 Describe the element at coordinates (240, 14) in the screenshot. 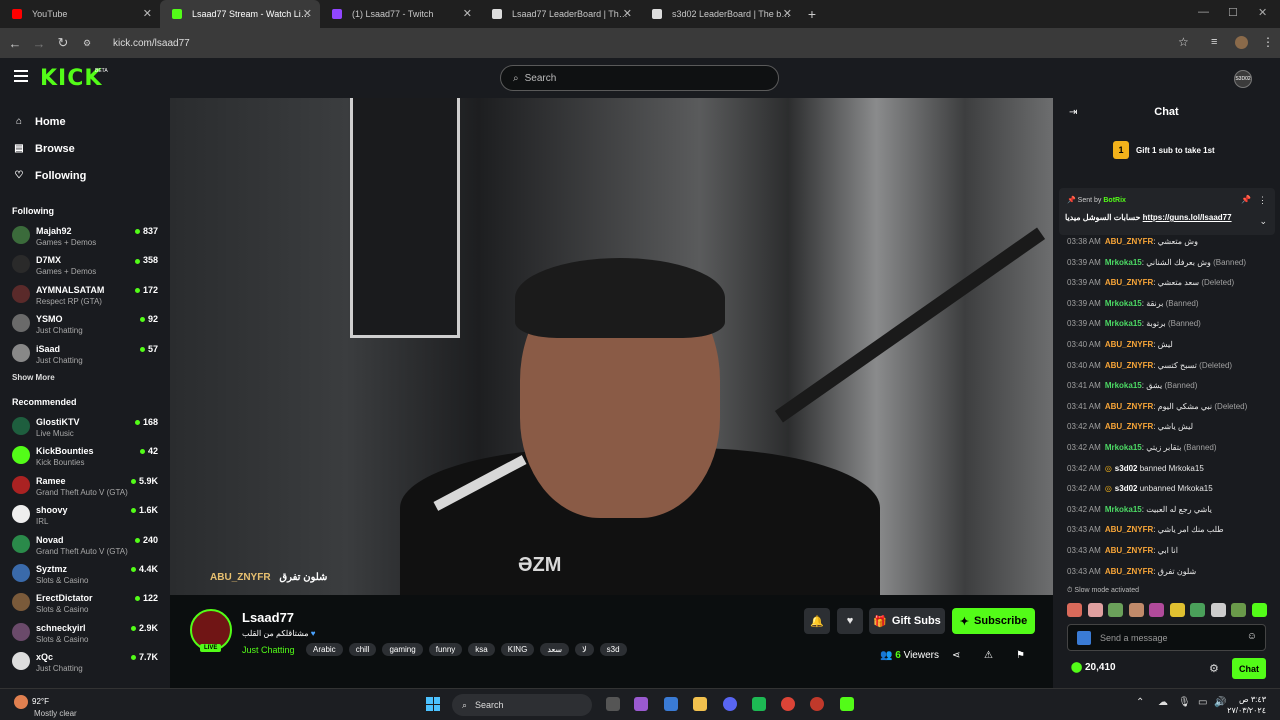

I see `browser-tab: Lsaad77 Stream - Watch Live on Kick✕` at that location.